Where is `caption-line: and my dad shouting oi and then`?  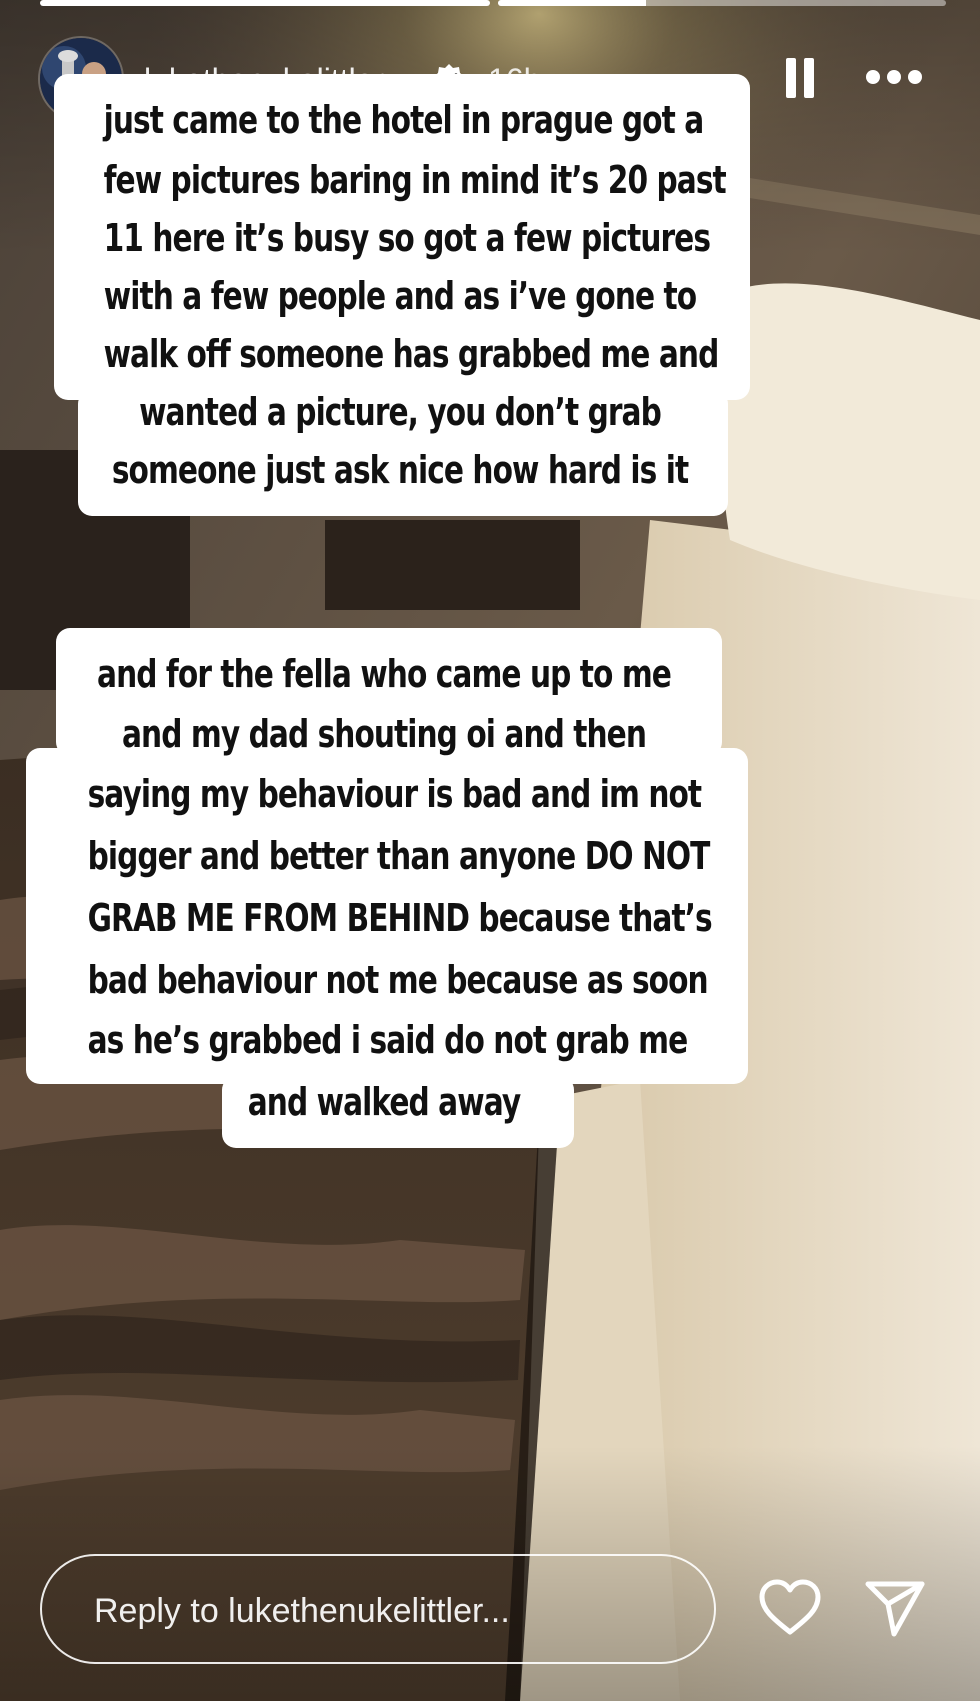 caption-line: and my dad shouting oi and then is located at coordinates (384, 734).